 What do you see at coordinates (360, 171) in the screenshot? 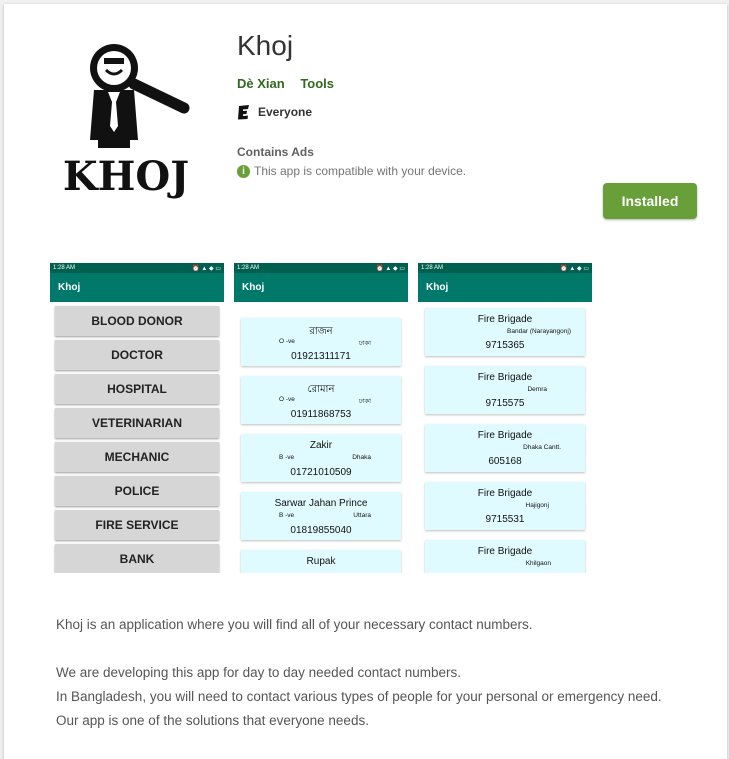
I see `compatibility-text: This app is compatible with your device.` at bounding box center [360, 171].